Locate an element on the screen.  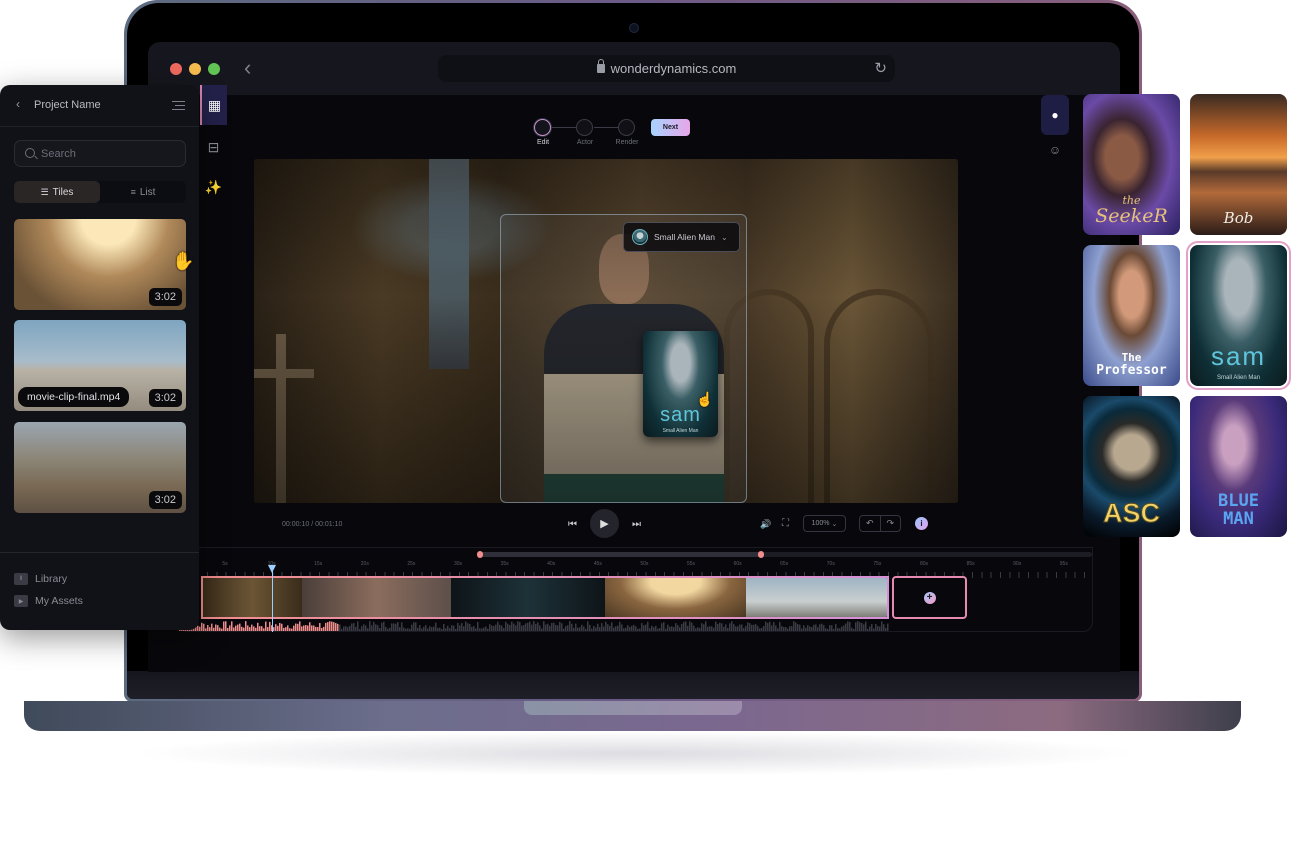
browser-back-button: ‹ is located at coordinates (247, 68).